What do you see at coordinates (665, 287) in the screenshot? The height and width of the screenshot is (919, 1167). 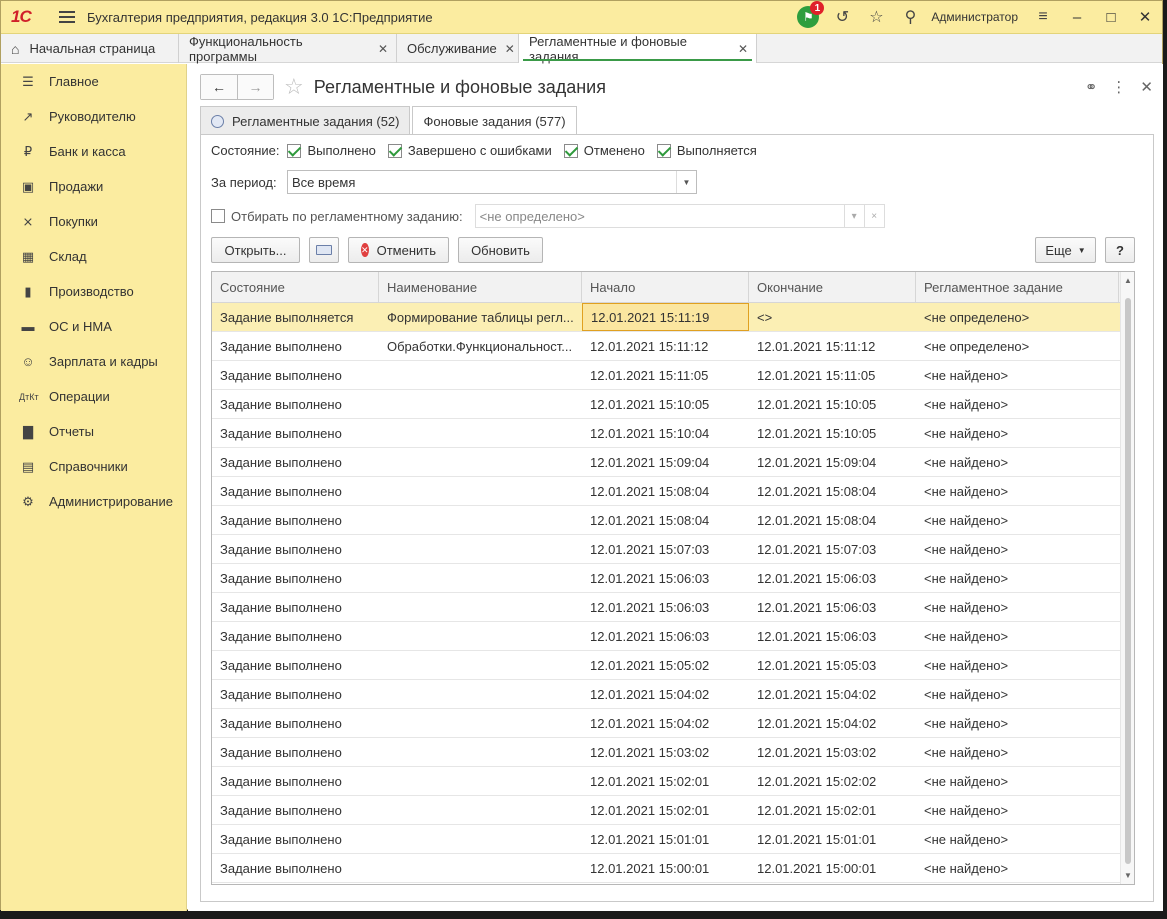 I see `column-header-start: Начало` at bounding box center [665, 287].